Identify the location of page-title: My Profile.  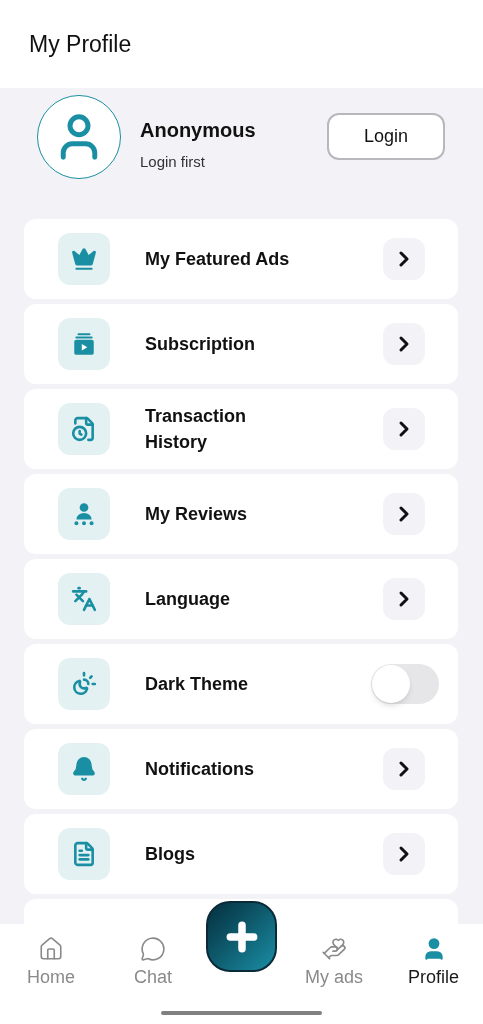
(80, 44).